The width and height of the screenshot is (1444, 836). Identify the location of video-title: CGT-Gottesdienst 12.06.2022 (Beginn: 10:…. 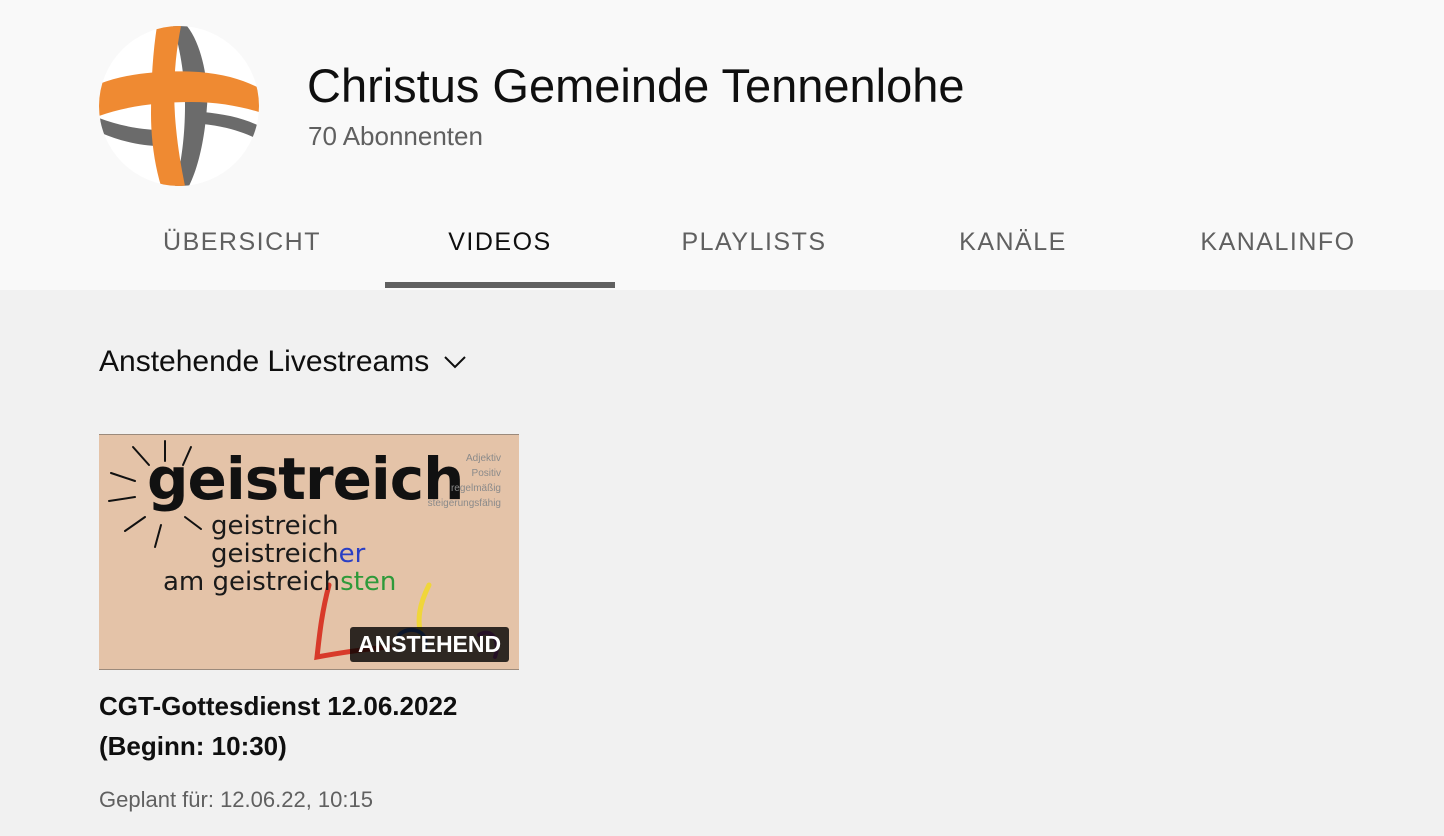
(314, 726).